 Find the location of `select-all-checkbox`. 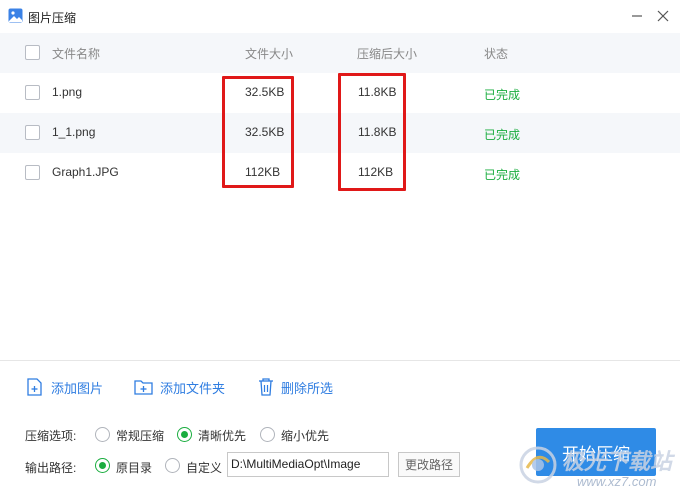

select-all-checkbox is located at coordinates (32, 52).